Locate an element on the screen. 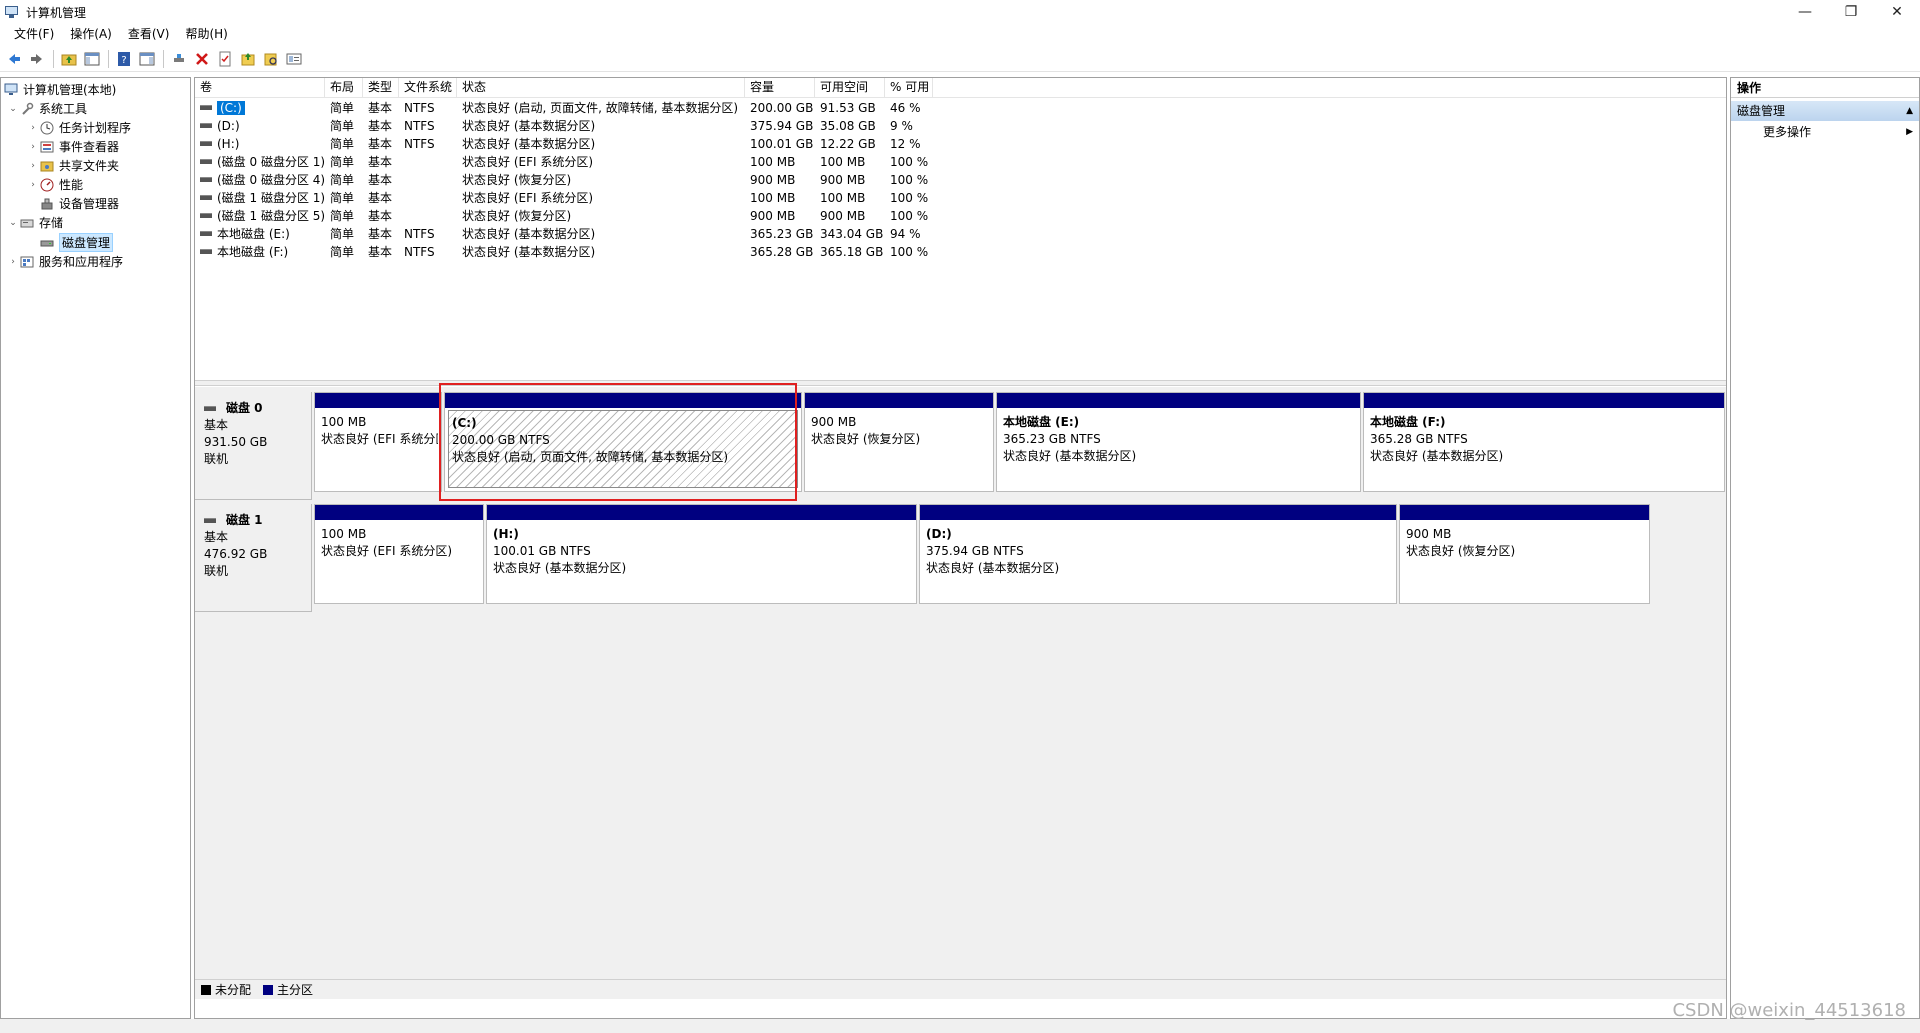  table-cell: 200.00 GB is located at coordinates (782, 108).